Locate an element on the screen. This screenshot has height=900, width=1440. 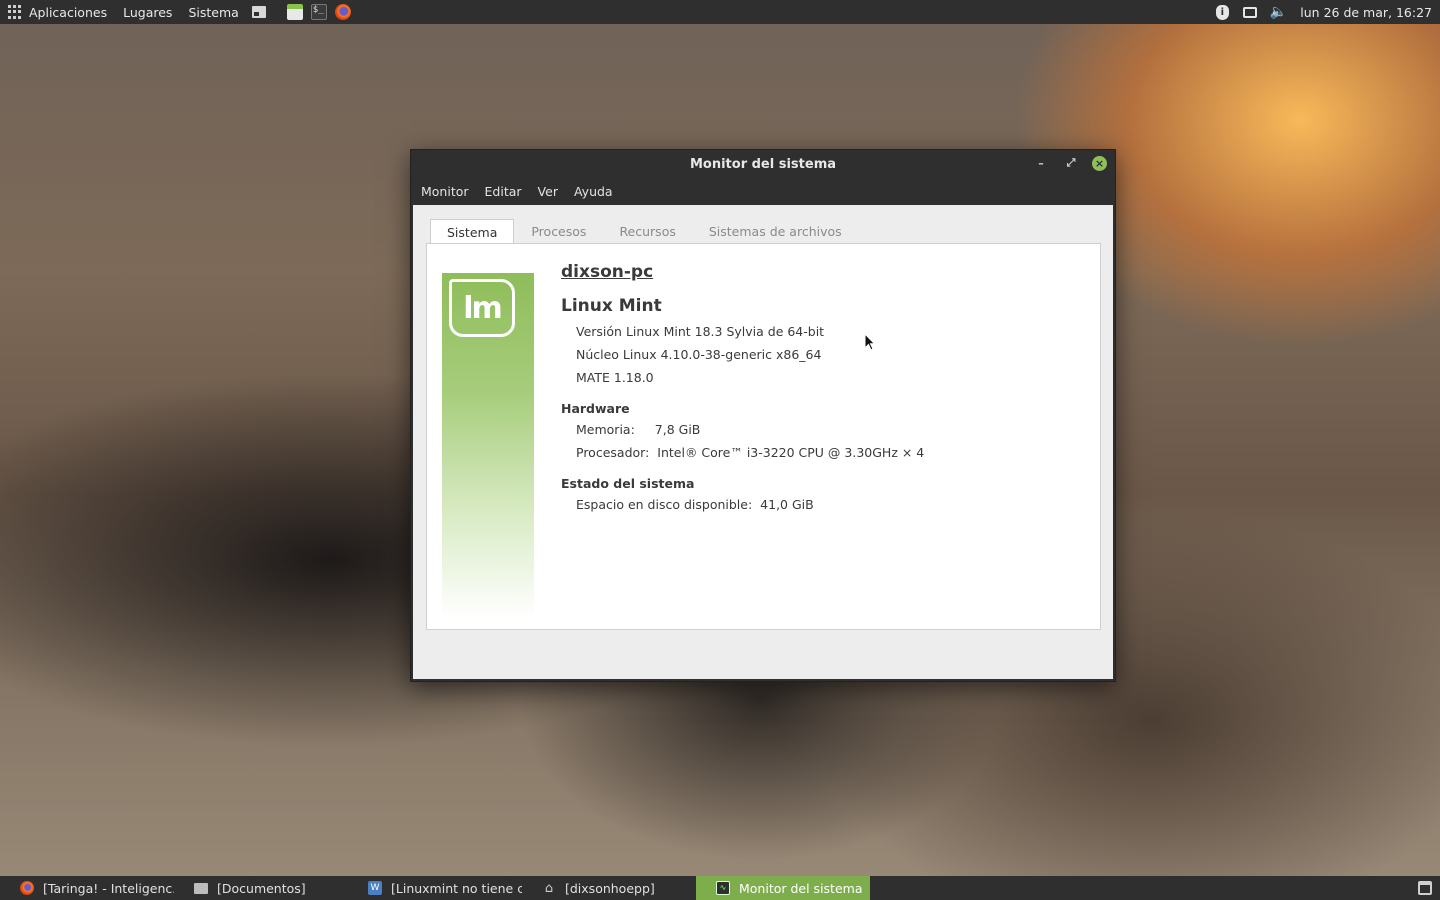
terminal-icon: $_ is located at coordinates (318, 12).